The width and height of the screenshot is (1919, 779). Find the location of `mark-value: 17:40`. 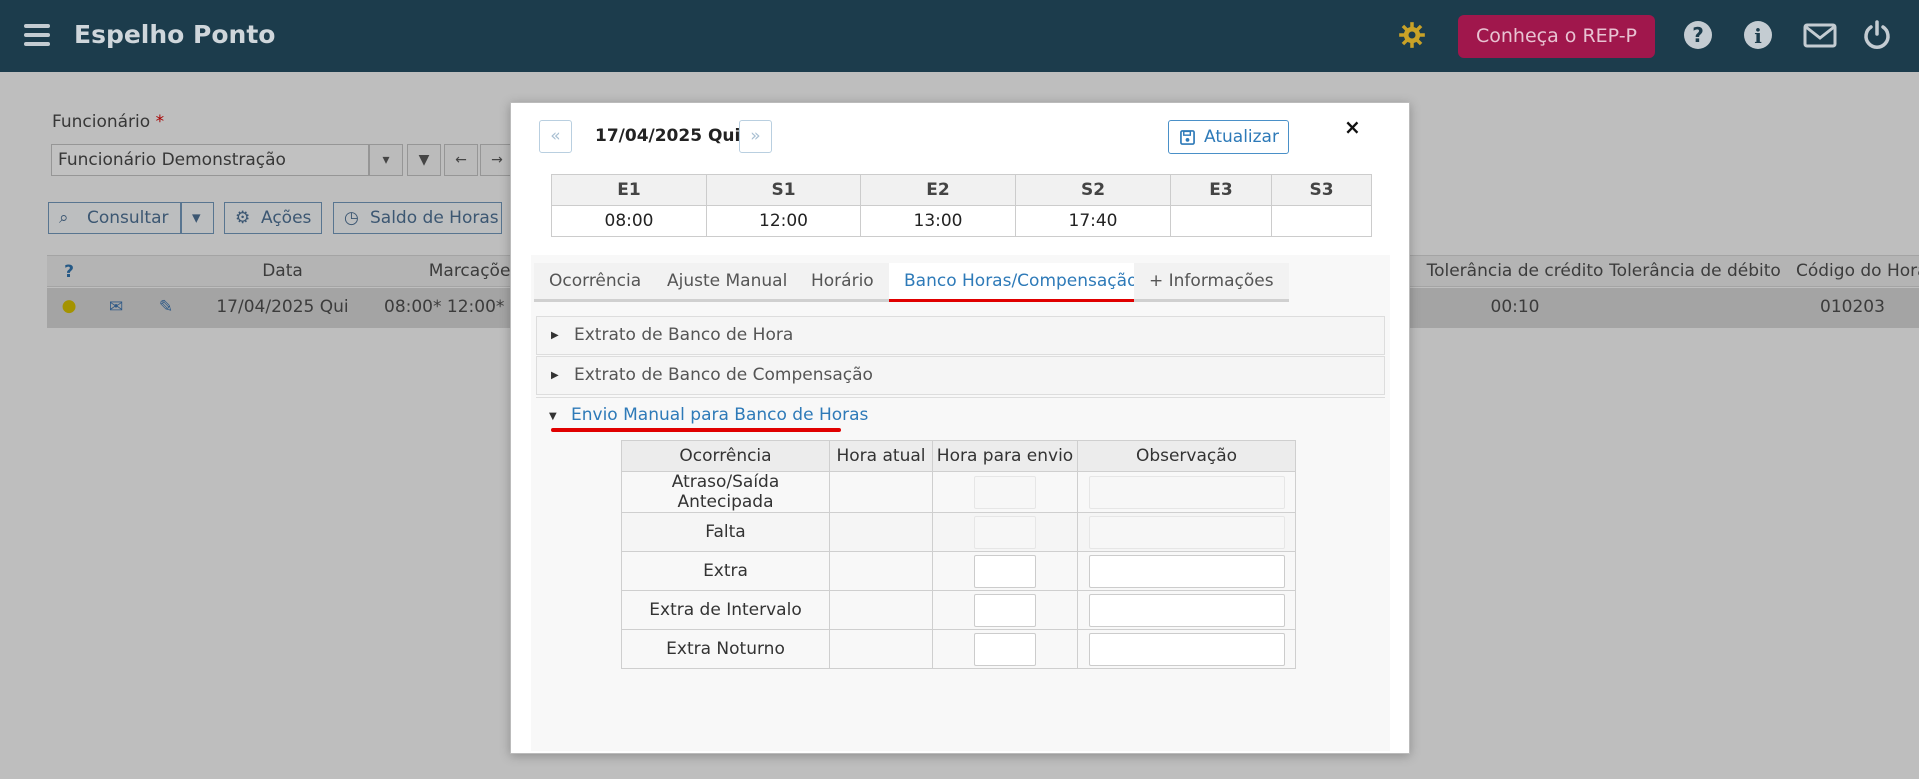

mark-value: 17:40 is located at coordinates (1093, 221).